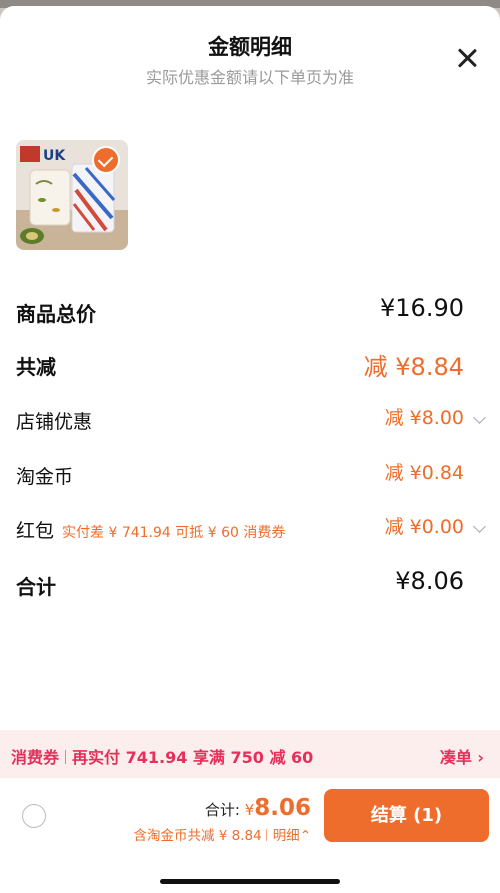 The height and width of the screenshot is (893, 500). I want to click on total-reduce-value: 减 ¥8.84, so click(413, 367).